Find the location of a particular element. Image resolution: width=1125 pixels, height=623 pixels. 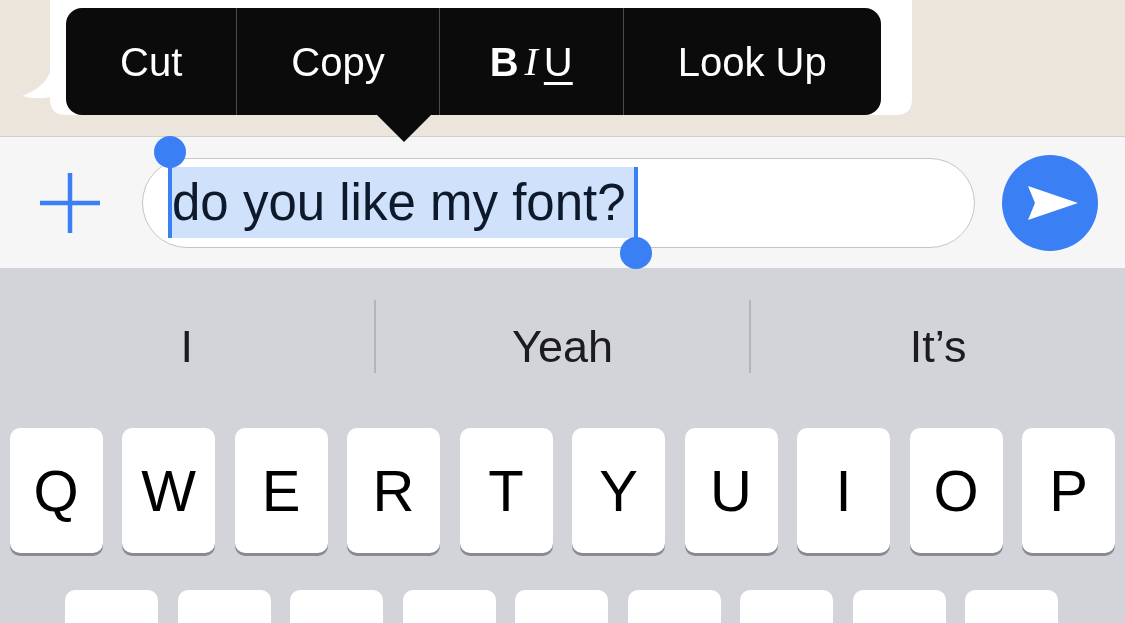

keyboard-key: O is located at coordinates (956, 490).